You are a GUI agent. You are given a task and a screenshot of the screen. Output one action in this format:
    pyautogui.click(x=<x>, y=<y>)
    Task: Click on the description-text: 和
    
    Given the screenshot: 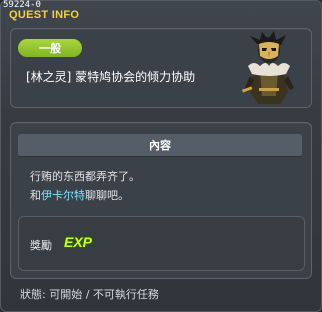 What is the action you would take?
    pyautogui.click(x=35, y=195)
    